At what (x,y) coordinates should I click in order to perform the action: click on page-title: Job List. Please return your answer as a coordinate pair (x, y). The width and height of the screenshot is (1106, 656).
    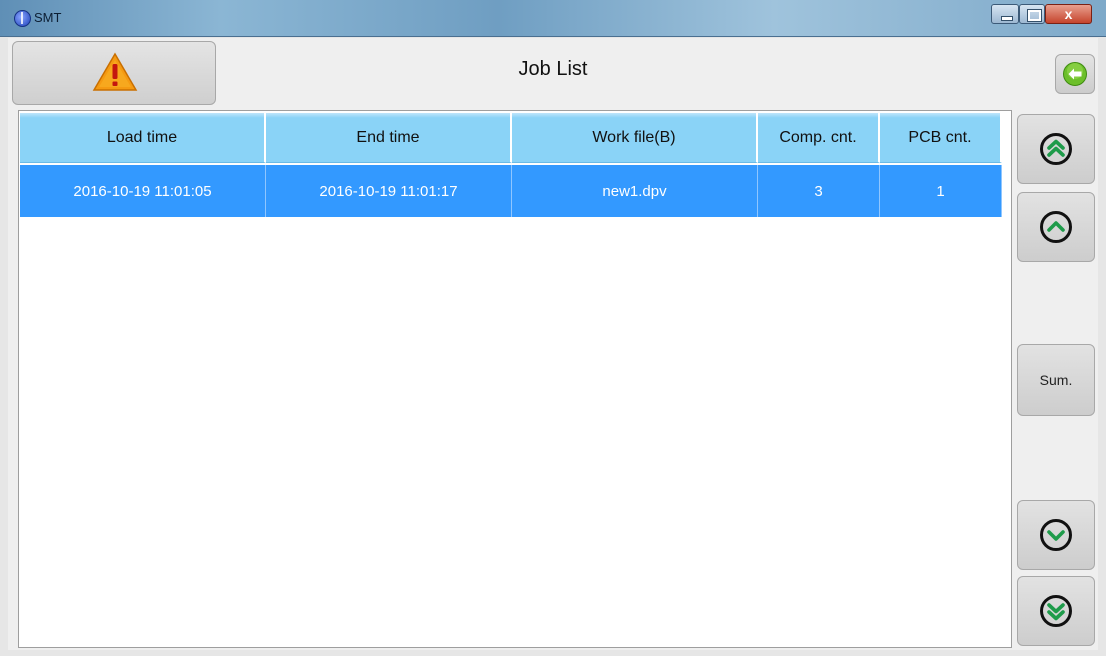
    Looking at the image, I should click on (553, 69).